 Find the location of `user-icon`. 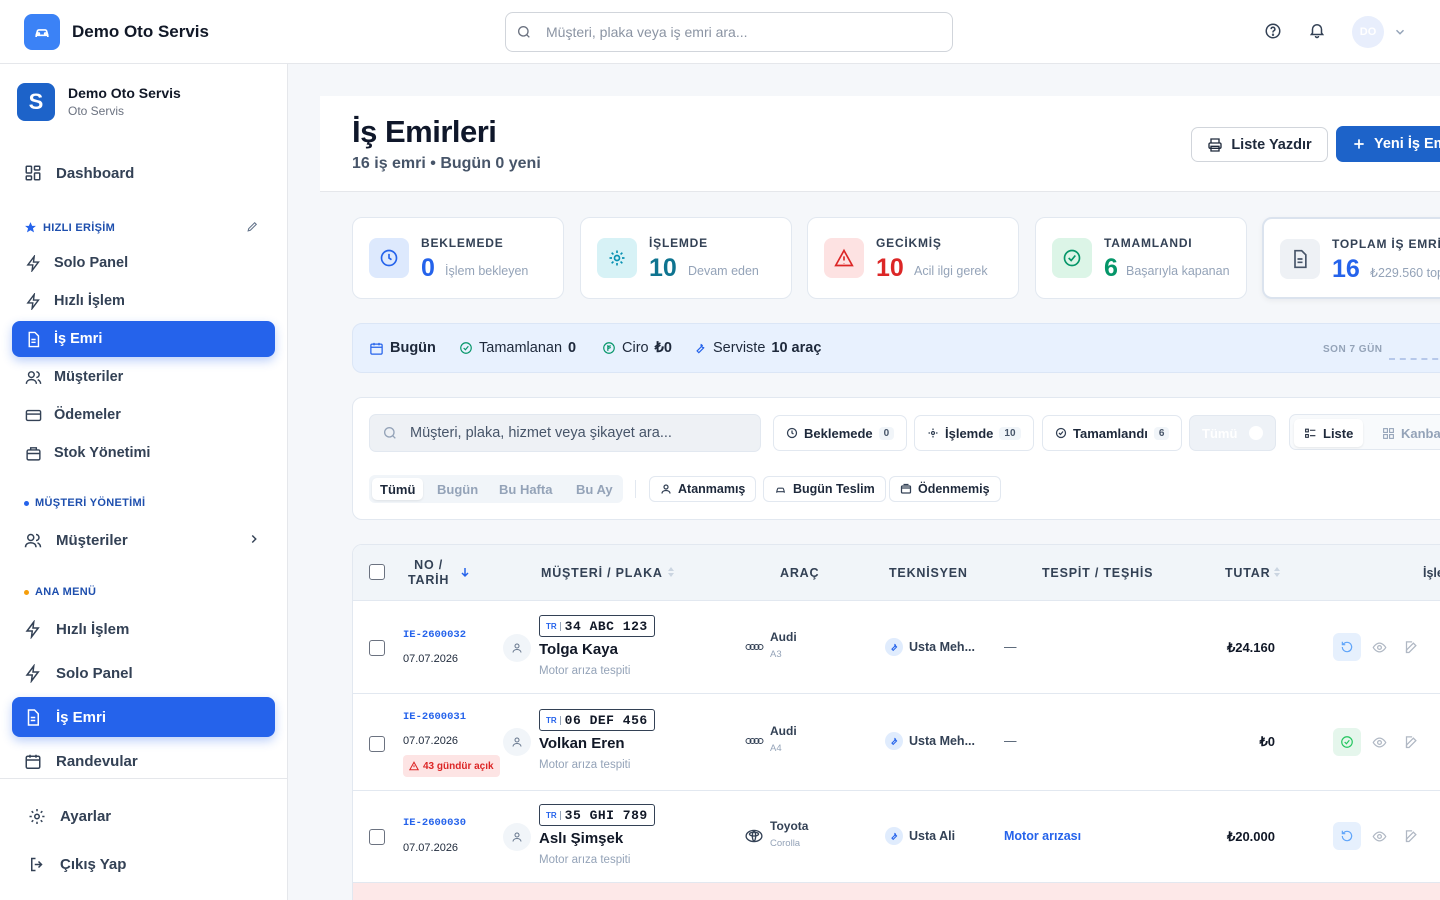

user-icon is located at coordinates (666, 489).